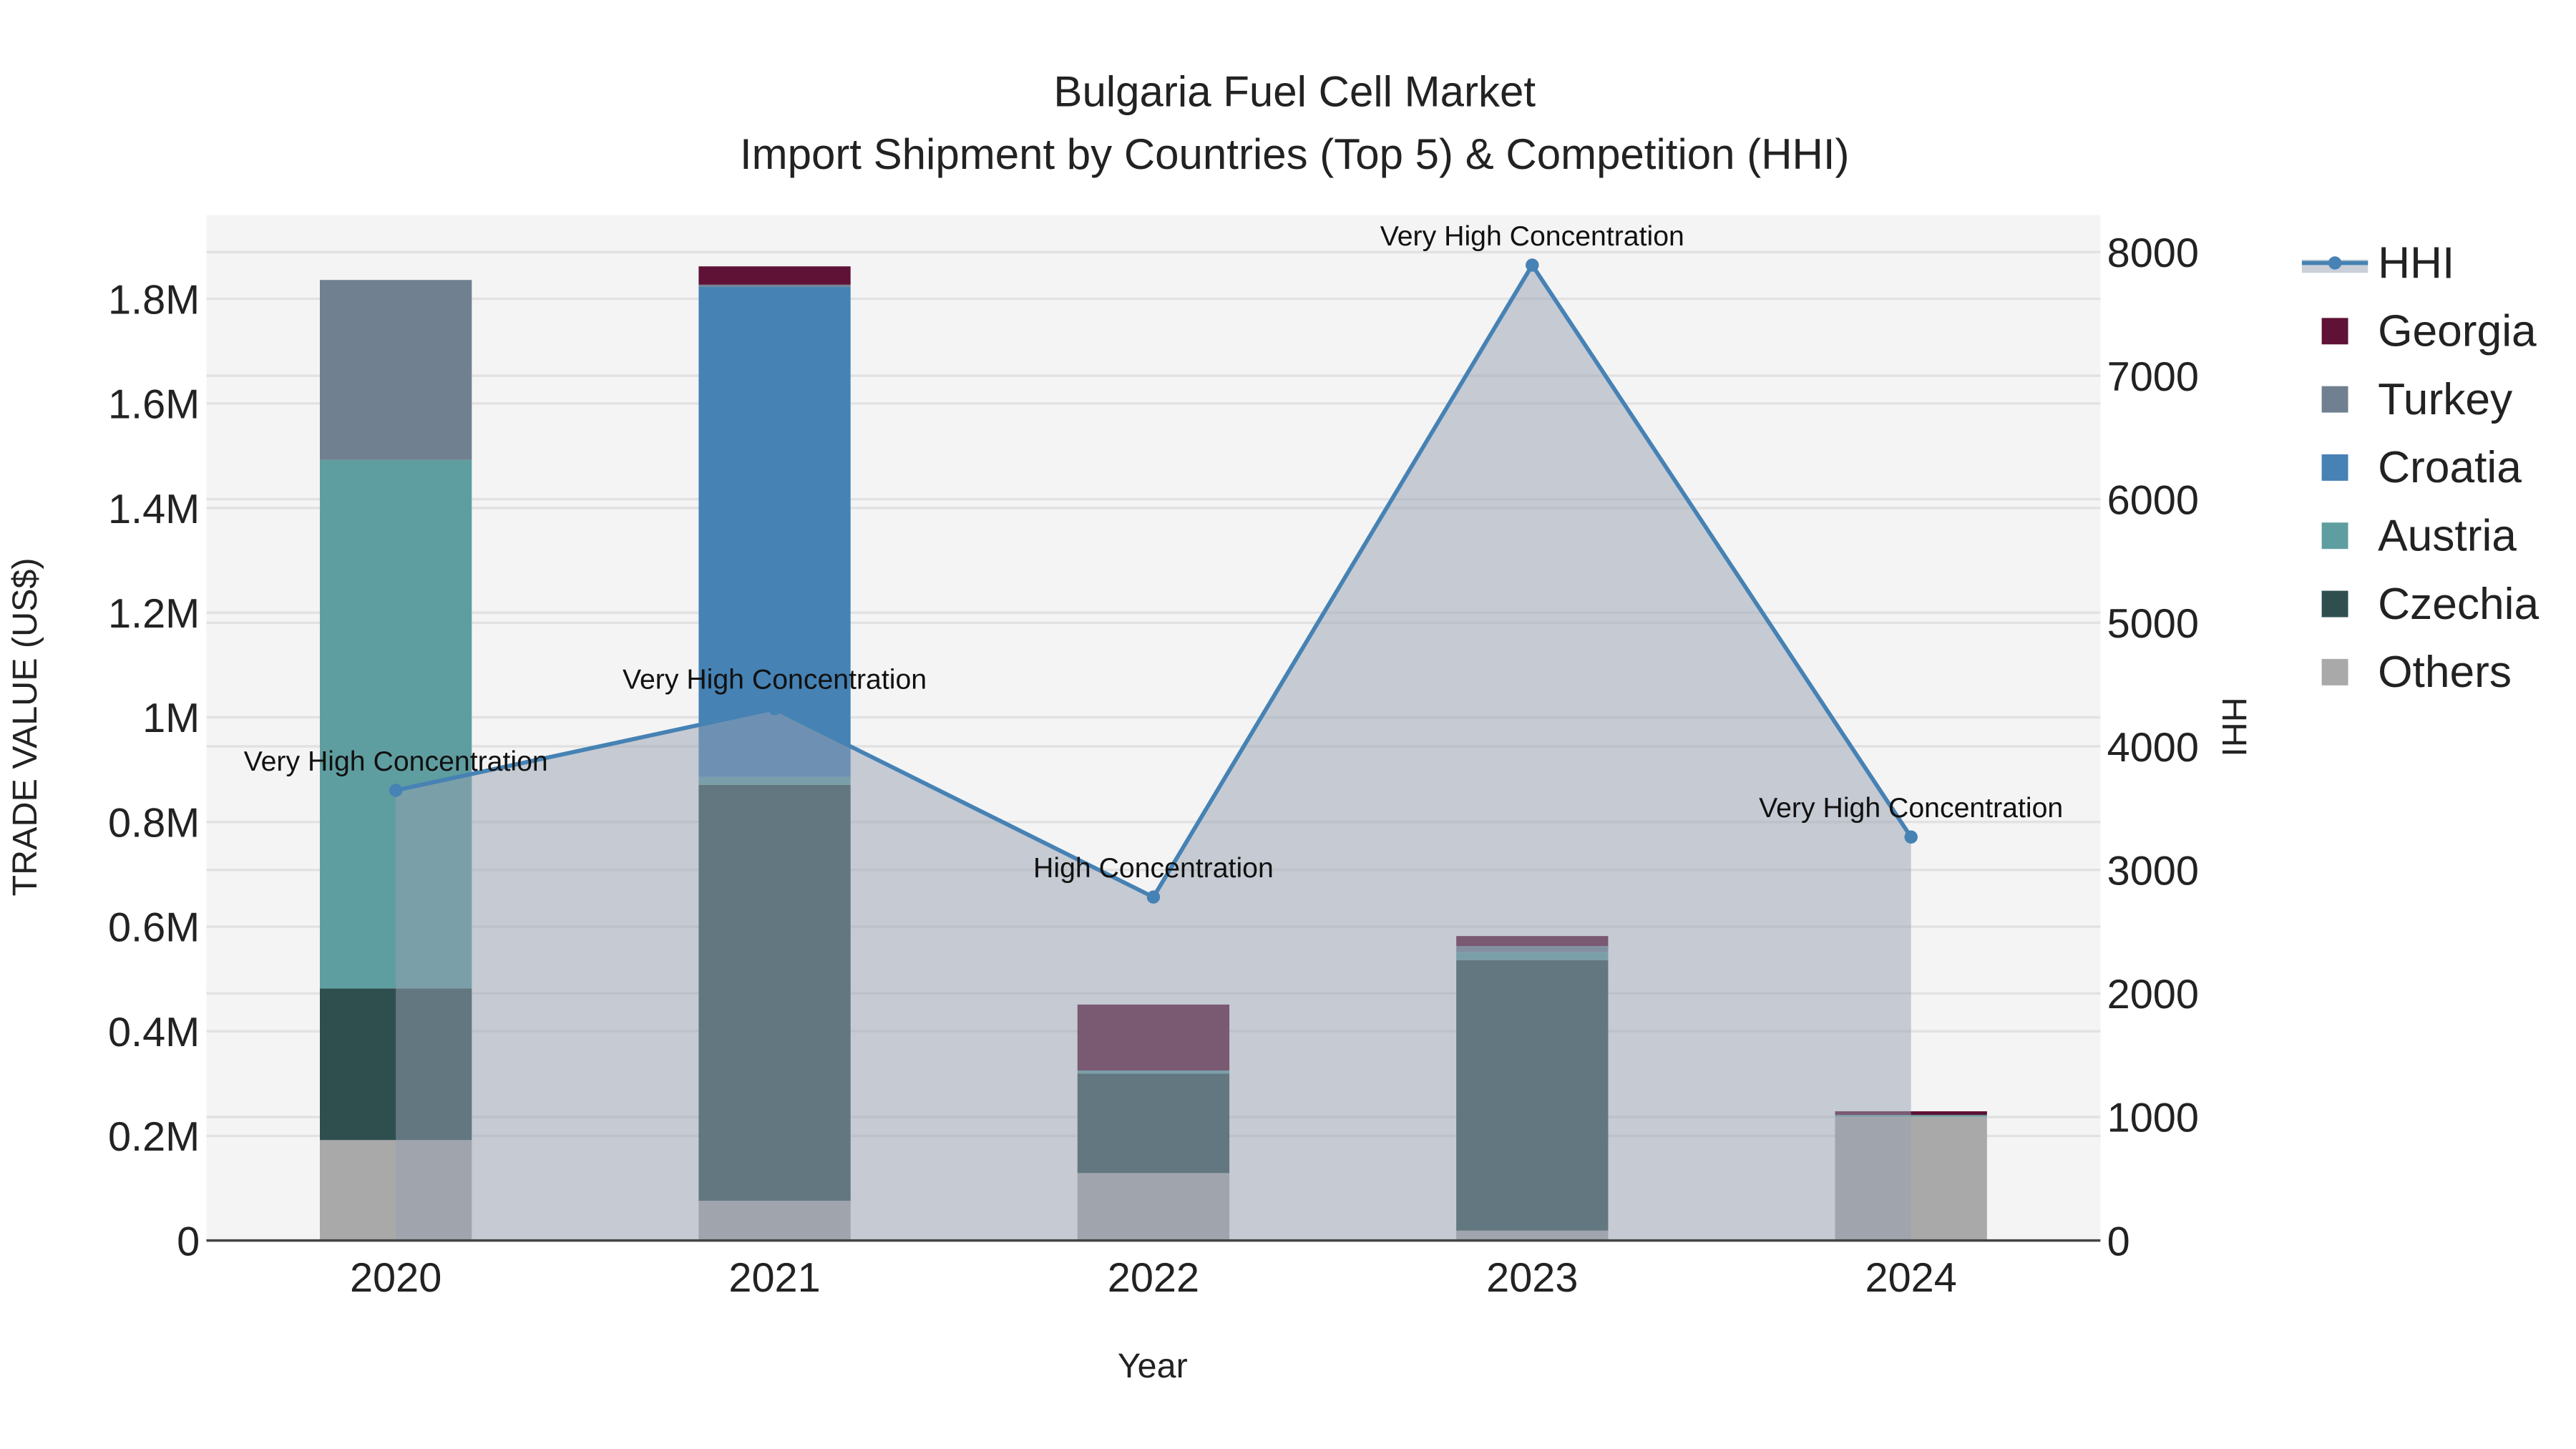  What do you see at coordinates (395, 1278) in the screenshot?
I see `x-tick-label: 2020` at bounding box center [395, 1278].